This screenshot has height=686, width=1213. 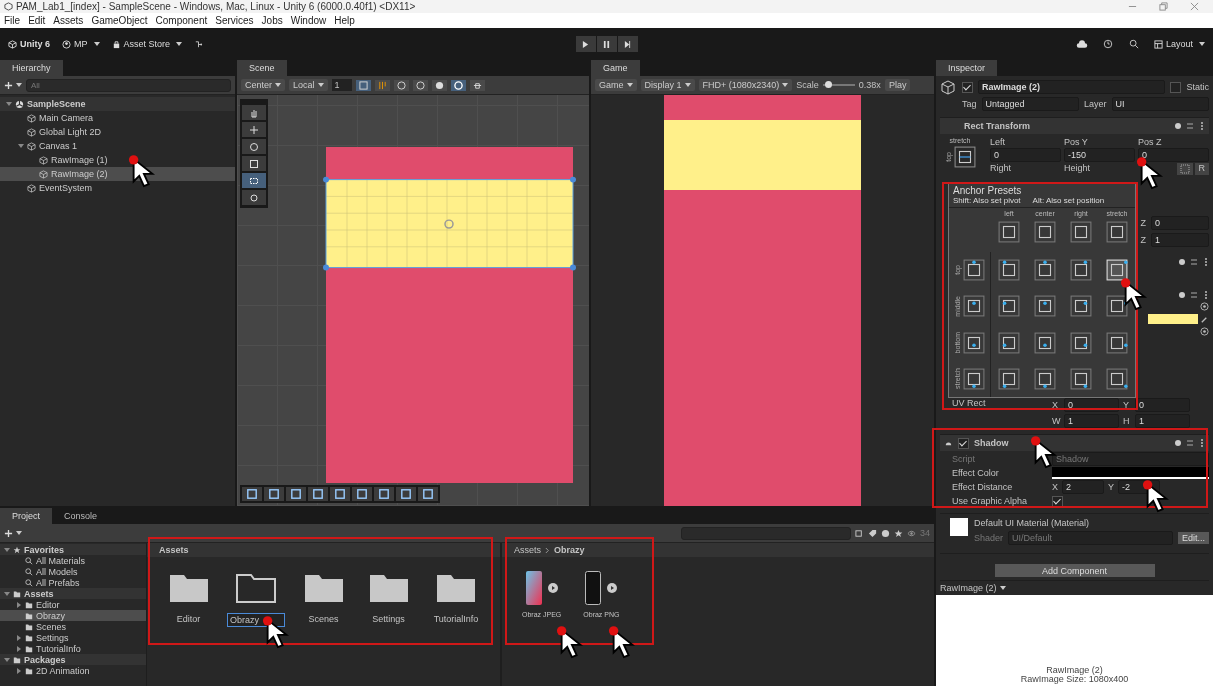 What do you see at coordinates (1176, 87) in the screenshot?
I see `static-checkbox` at bounding box center [1176, 87].